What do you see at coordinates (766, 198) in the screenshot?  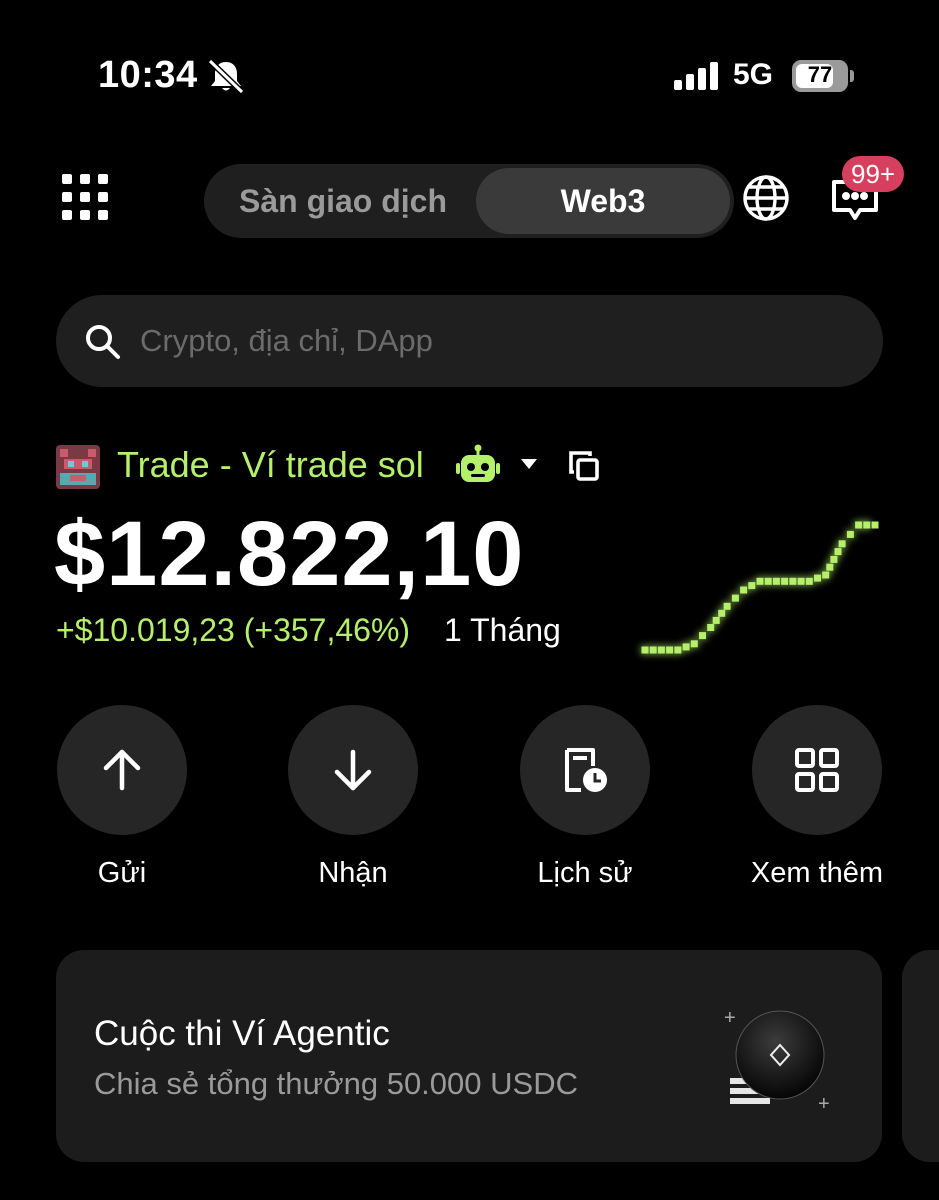 I see `globe-icon` at bounding box center [766, 198].